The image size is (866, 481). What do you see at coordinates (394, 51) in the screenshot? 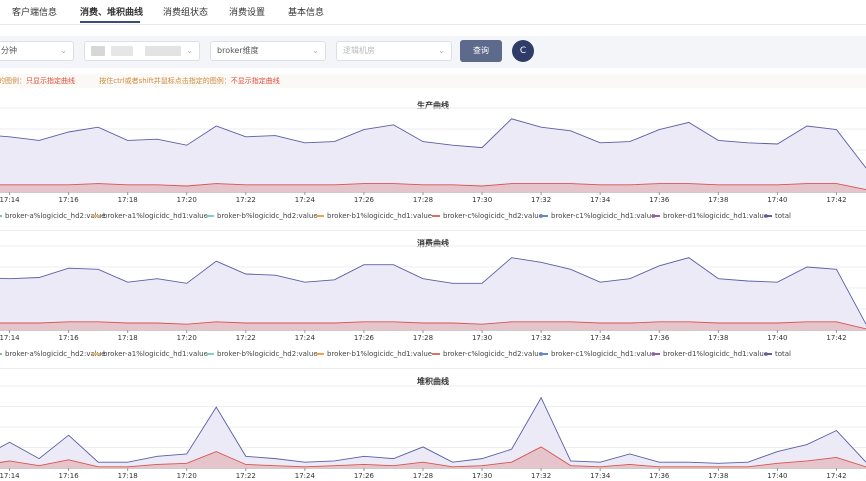
I see `logic-idc-select: 逻辑机房 ⌄` at bounding box center [394, 51].